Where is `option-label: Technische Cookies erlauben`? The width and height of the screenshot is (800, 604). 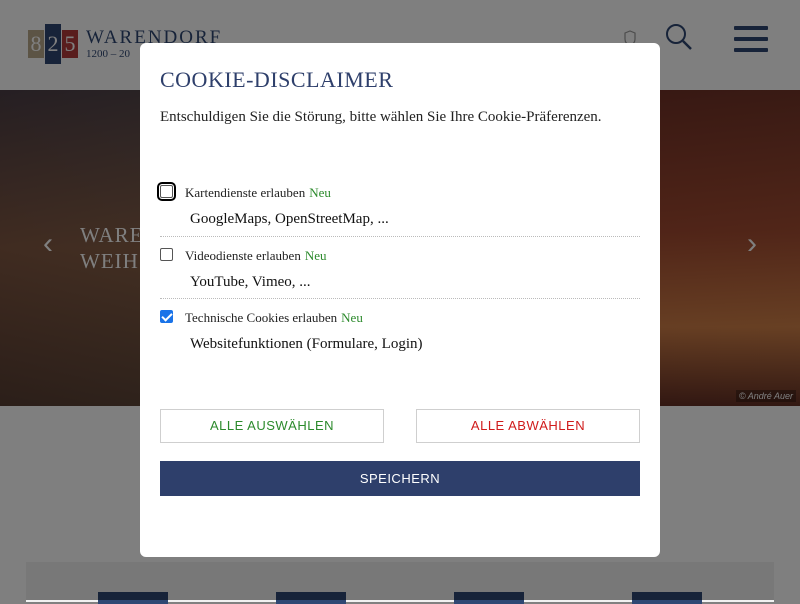
option-label: Technische Cookies erlauben is located at coordinates (261, 317).